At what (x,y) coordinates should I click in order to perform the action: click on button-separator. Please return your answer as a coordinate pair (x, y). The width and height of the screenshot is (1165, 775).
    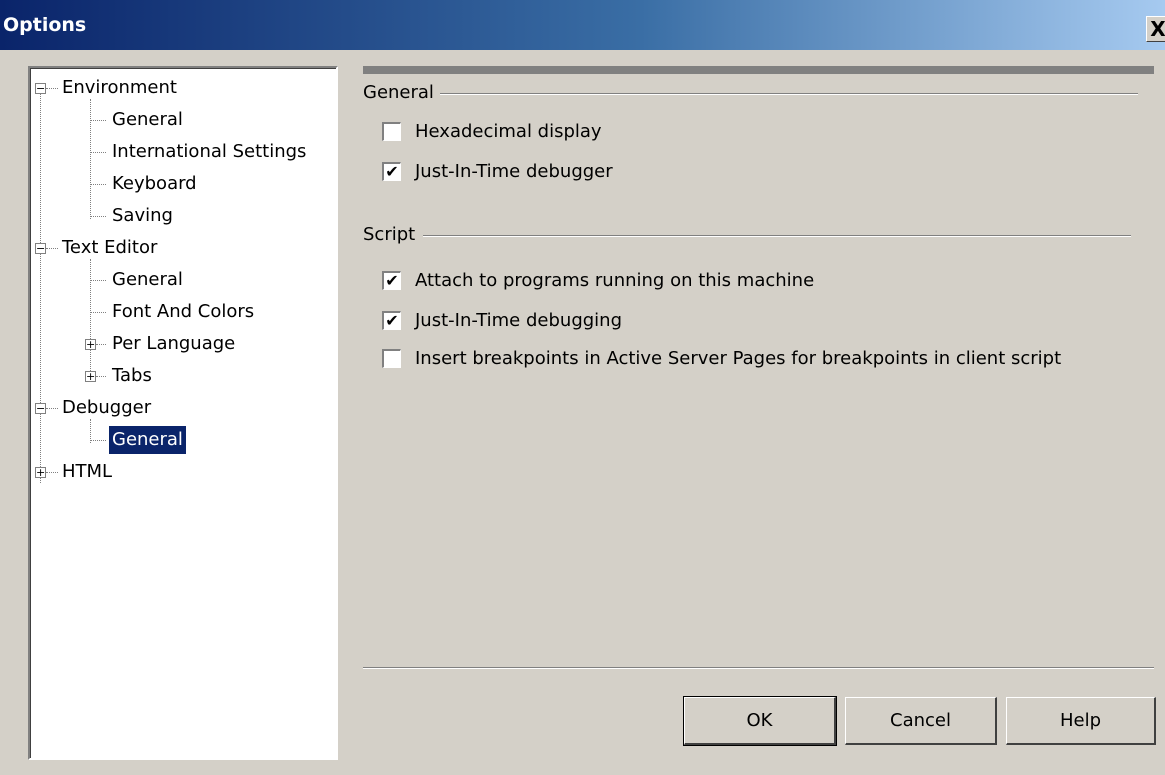
    Looking at the image, I should click on (758, 668).